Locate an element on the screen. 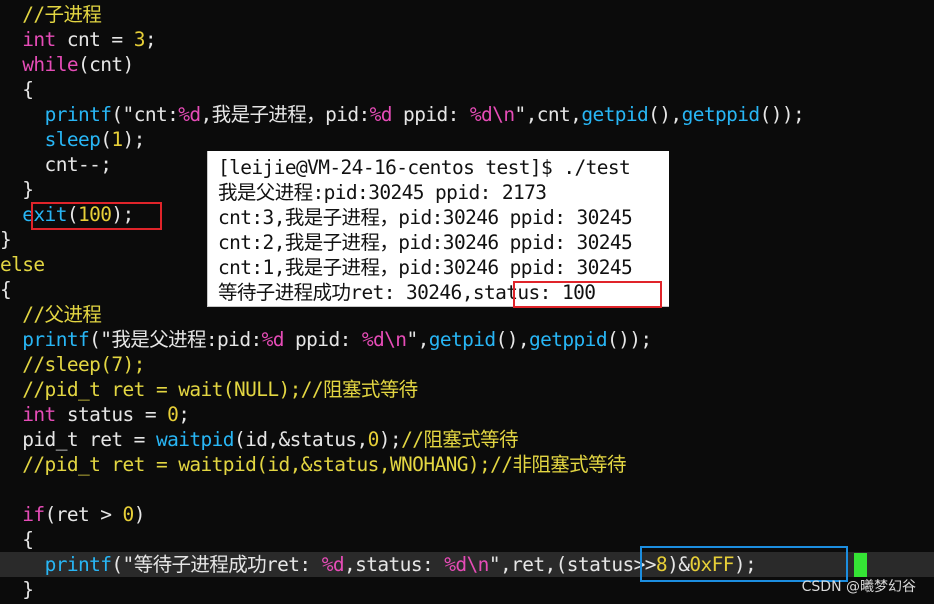 Image resolution: width=934 pixels, height=604 pixels. terminal-line: cnt:3,我是子进程，pid:30246 ppid: 30245 is located at coordinates (425, 217).